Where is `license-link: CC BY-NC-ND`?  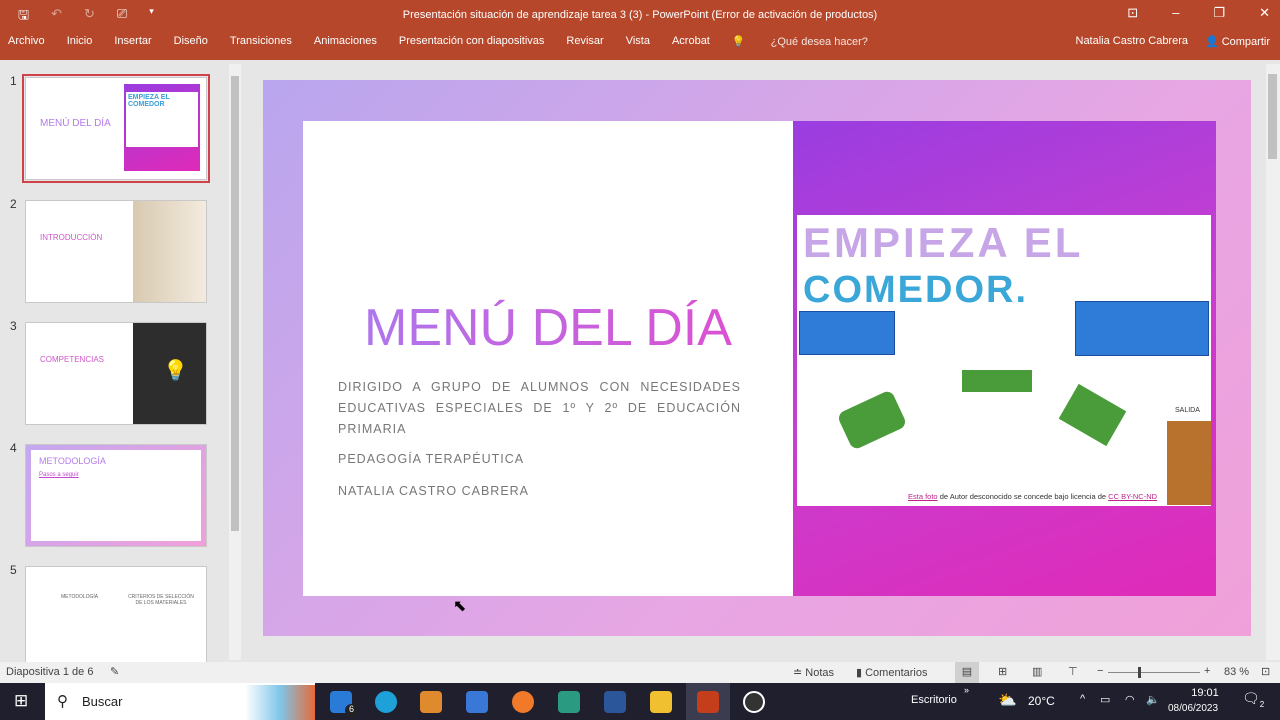 license-link: CC BY-NC-ND is located at coordinates (1132, 496).